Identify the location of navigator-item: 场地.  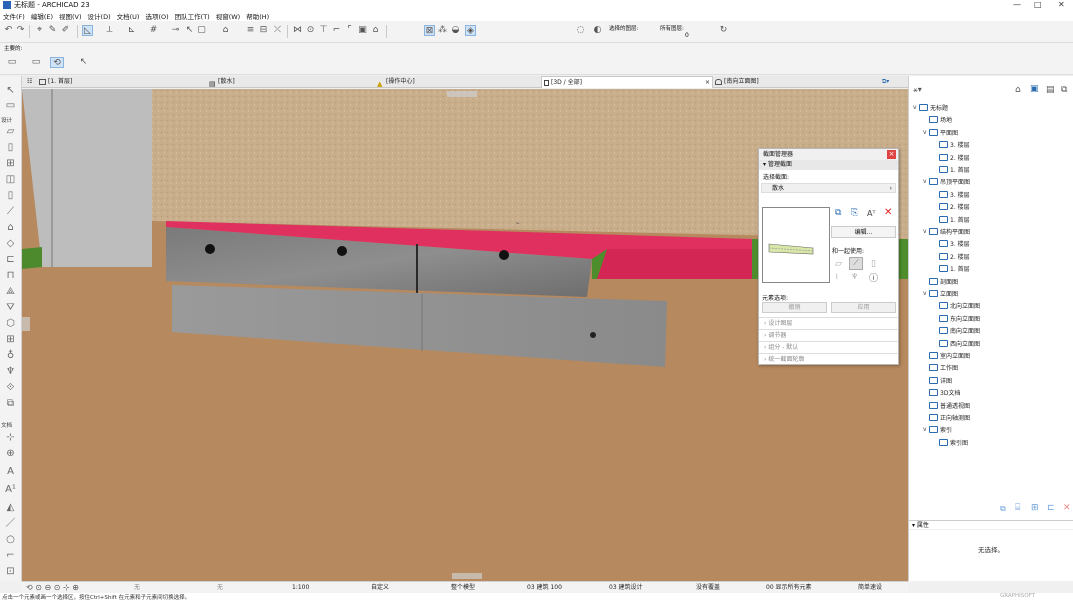
(937, 119).